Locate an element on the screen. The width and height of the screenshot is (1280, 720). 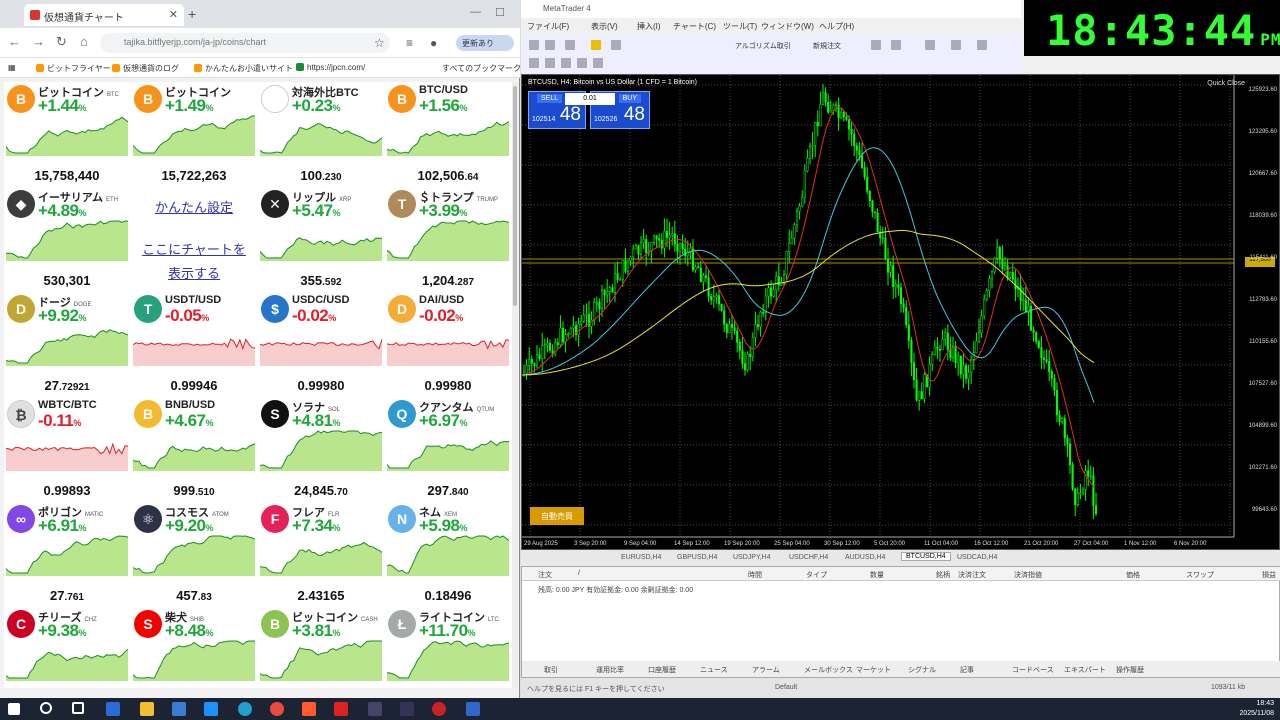
crypto-tile: B ビットコイン CASH +3.81% is located at coordinates (321, 647).